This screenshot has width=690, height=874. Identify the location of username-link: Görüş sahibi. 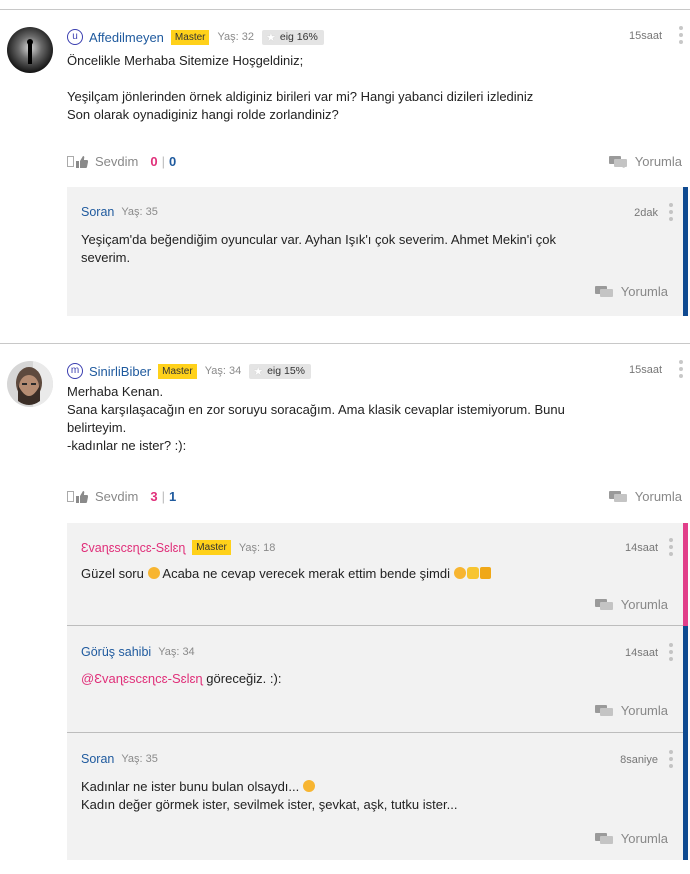
(116, 652).